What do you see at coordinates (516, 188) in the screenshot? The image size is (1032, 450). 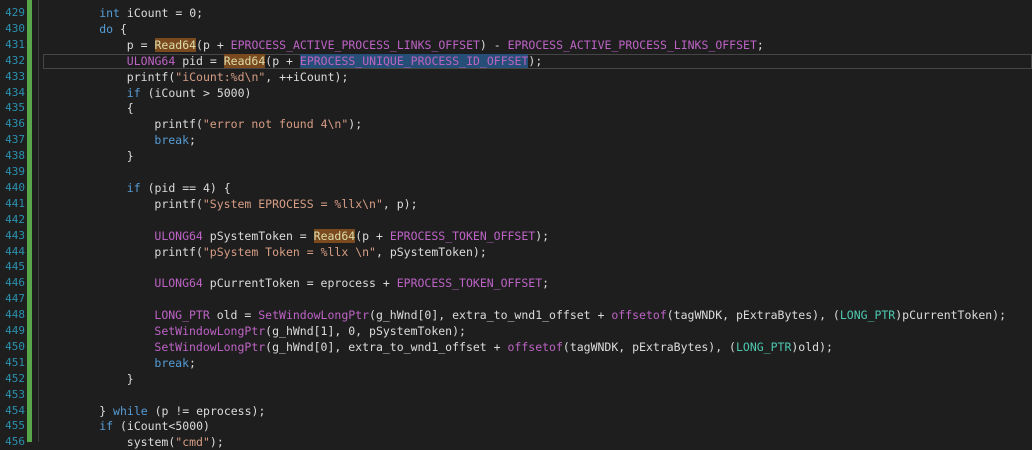 I see `code-line: 440 if (pid == 4) {` at bounding box center [516, 188].